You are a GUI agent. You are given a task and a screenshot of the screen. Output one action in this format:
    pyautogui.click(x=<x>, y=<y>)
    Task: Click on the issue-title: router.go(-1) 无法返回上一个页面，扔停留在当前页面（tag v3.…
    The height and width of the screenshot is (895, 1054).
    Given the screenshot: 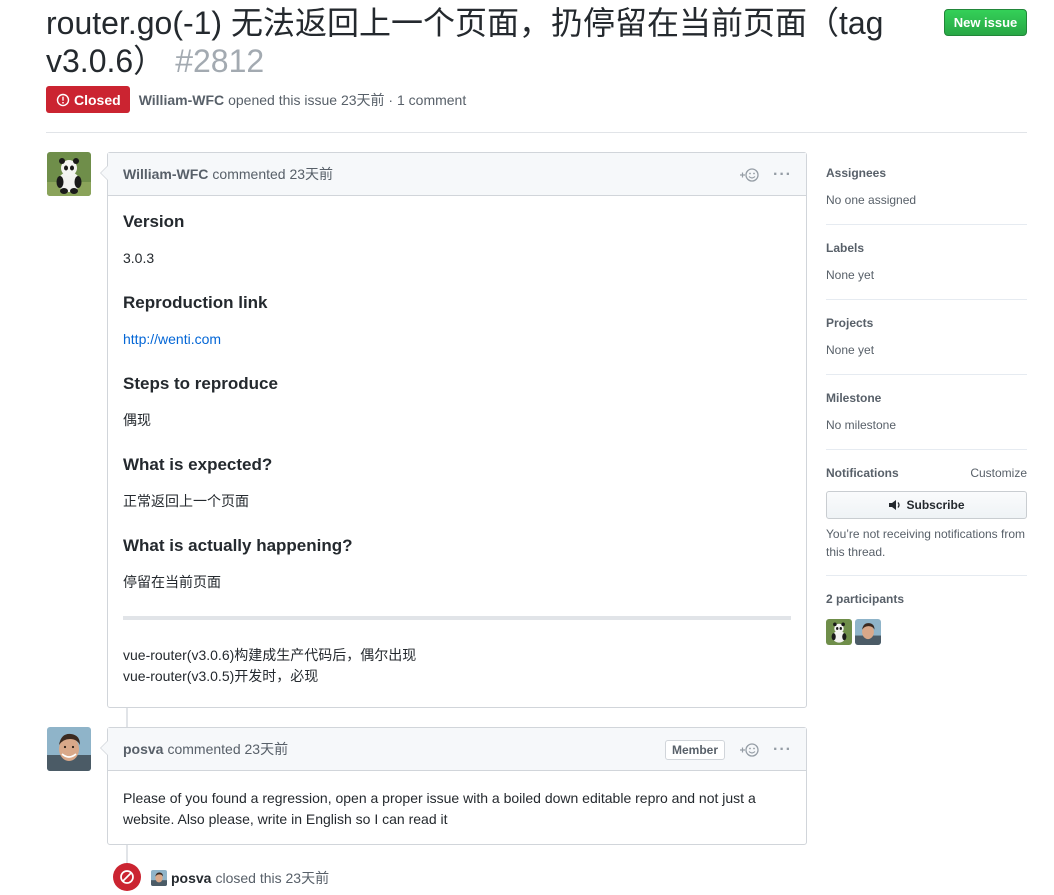 What is the action you would take?
    pyautogui.click(x=476, y=42)
    